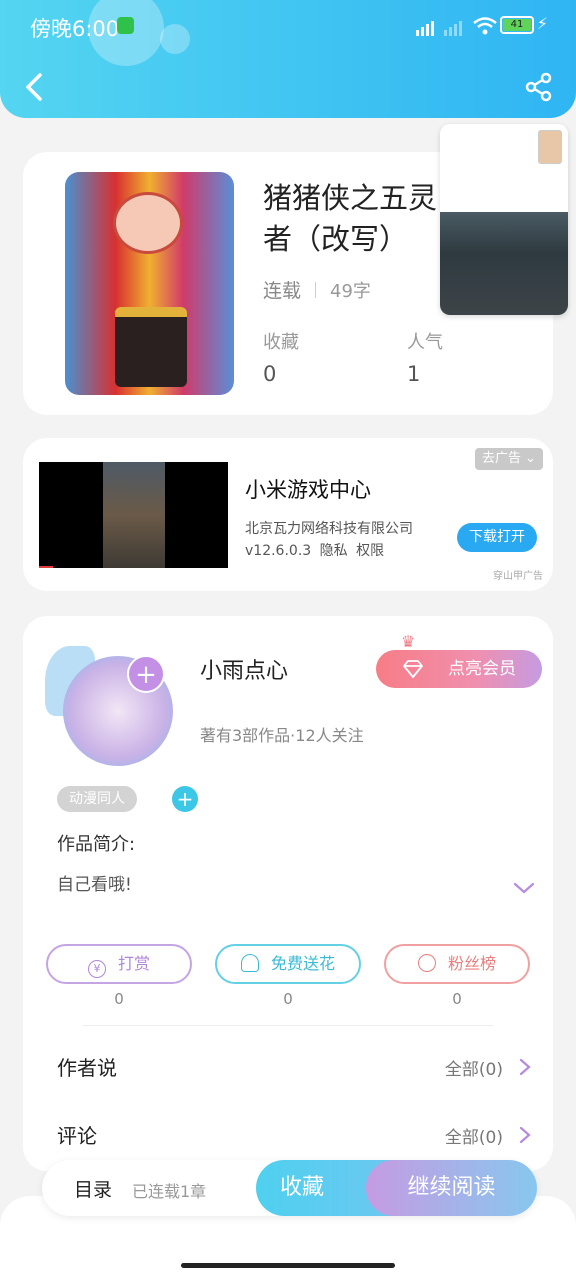  Describe the element at coordinates (350, 291) in the screenshot. I see `book-word-count: 49字` at that location.